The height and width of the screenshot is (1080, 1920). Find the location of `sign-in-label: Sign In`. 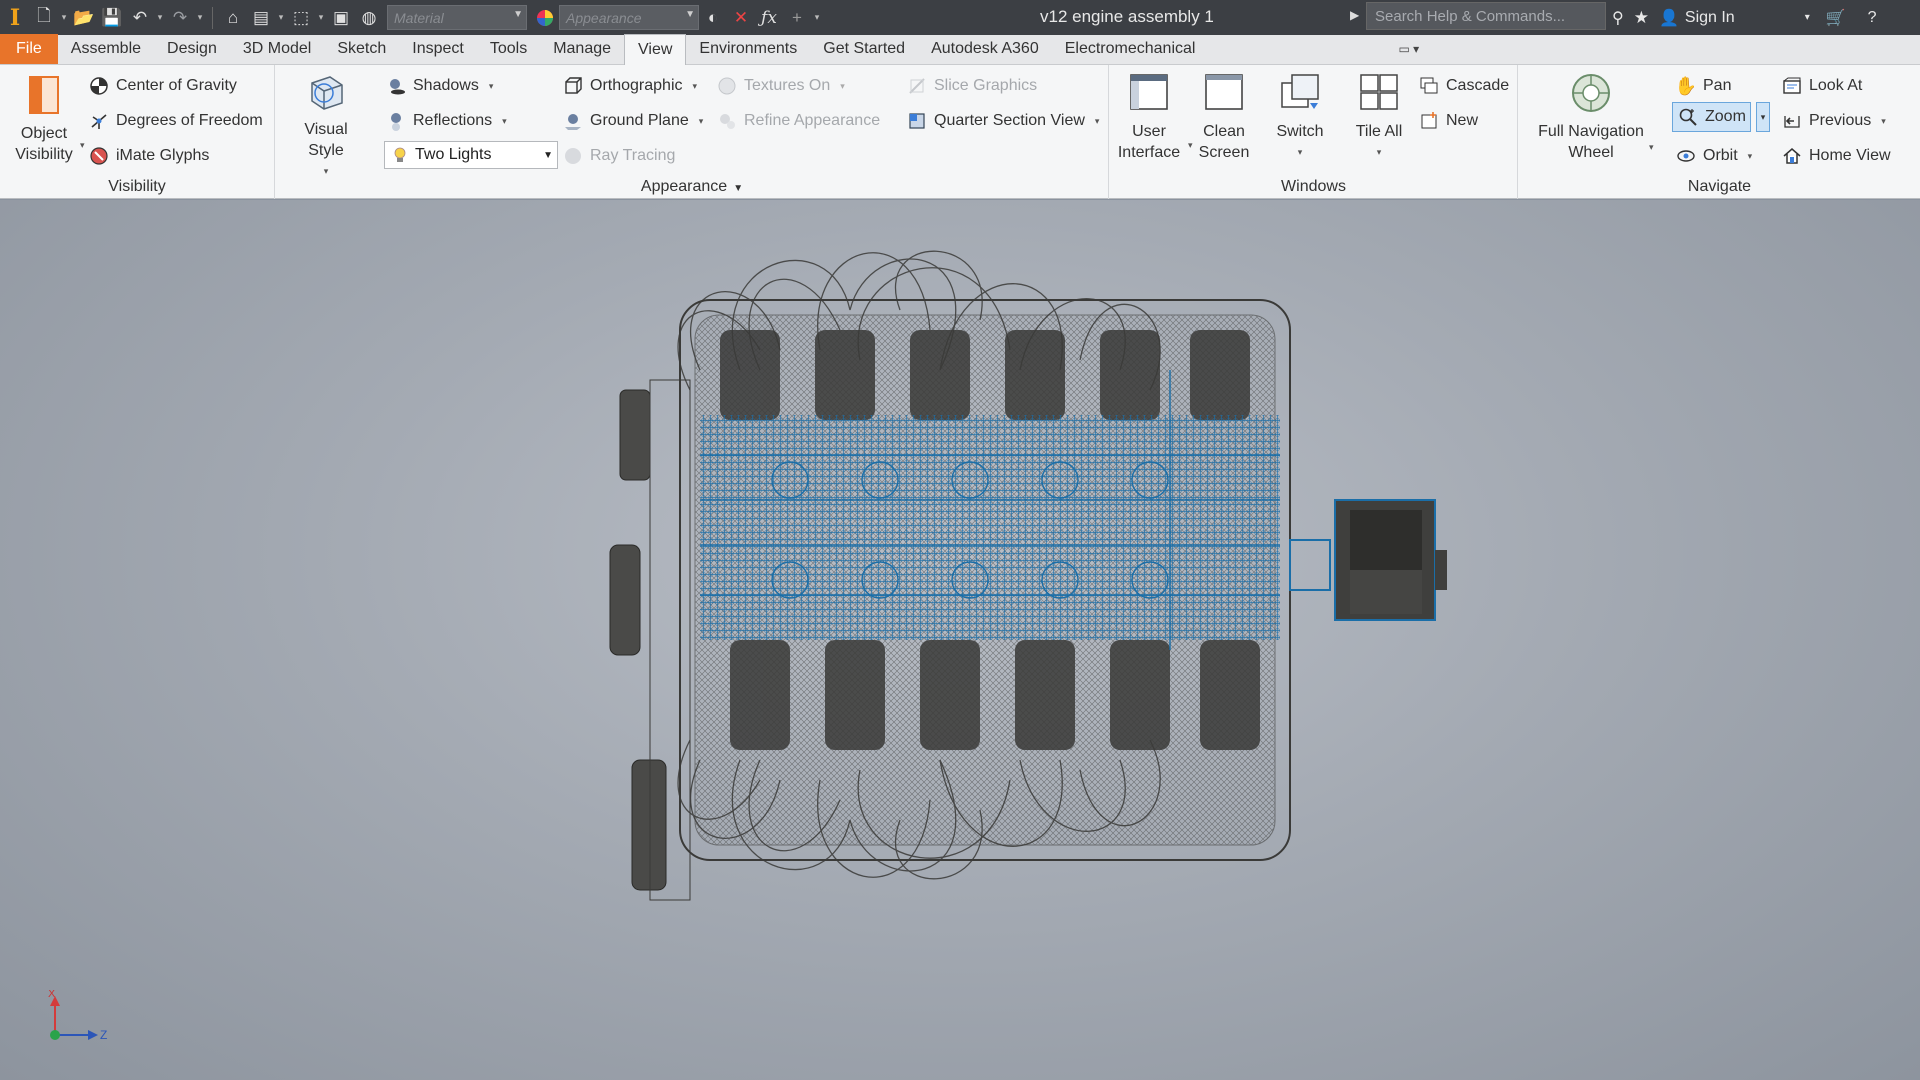

sign-in-label: Sign In is located at coordinates (1709, 17).